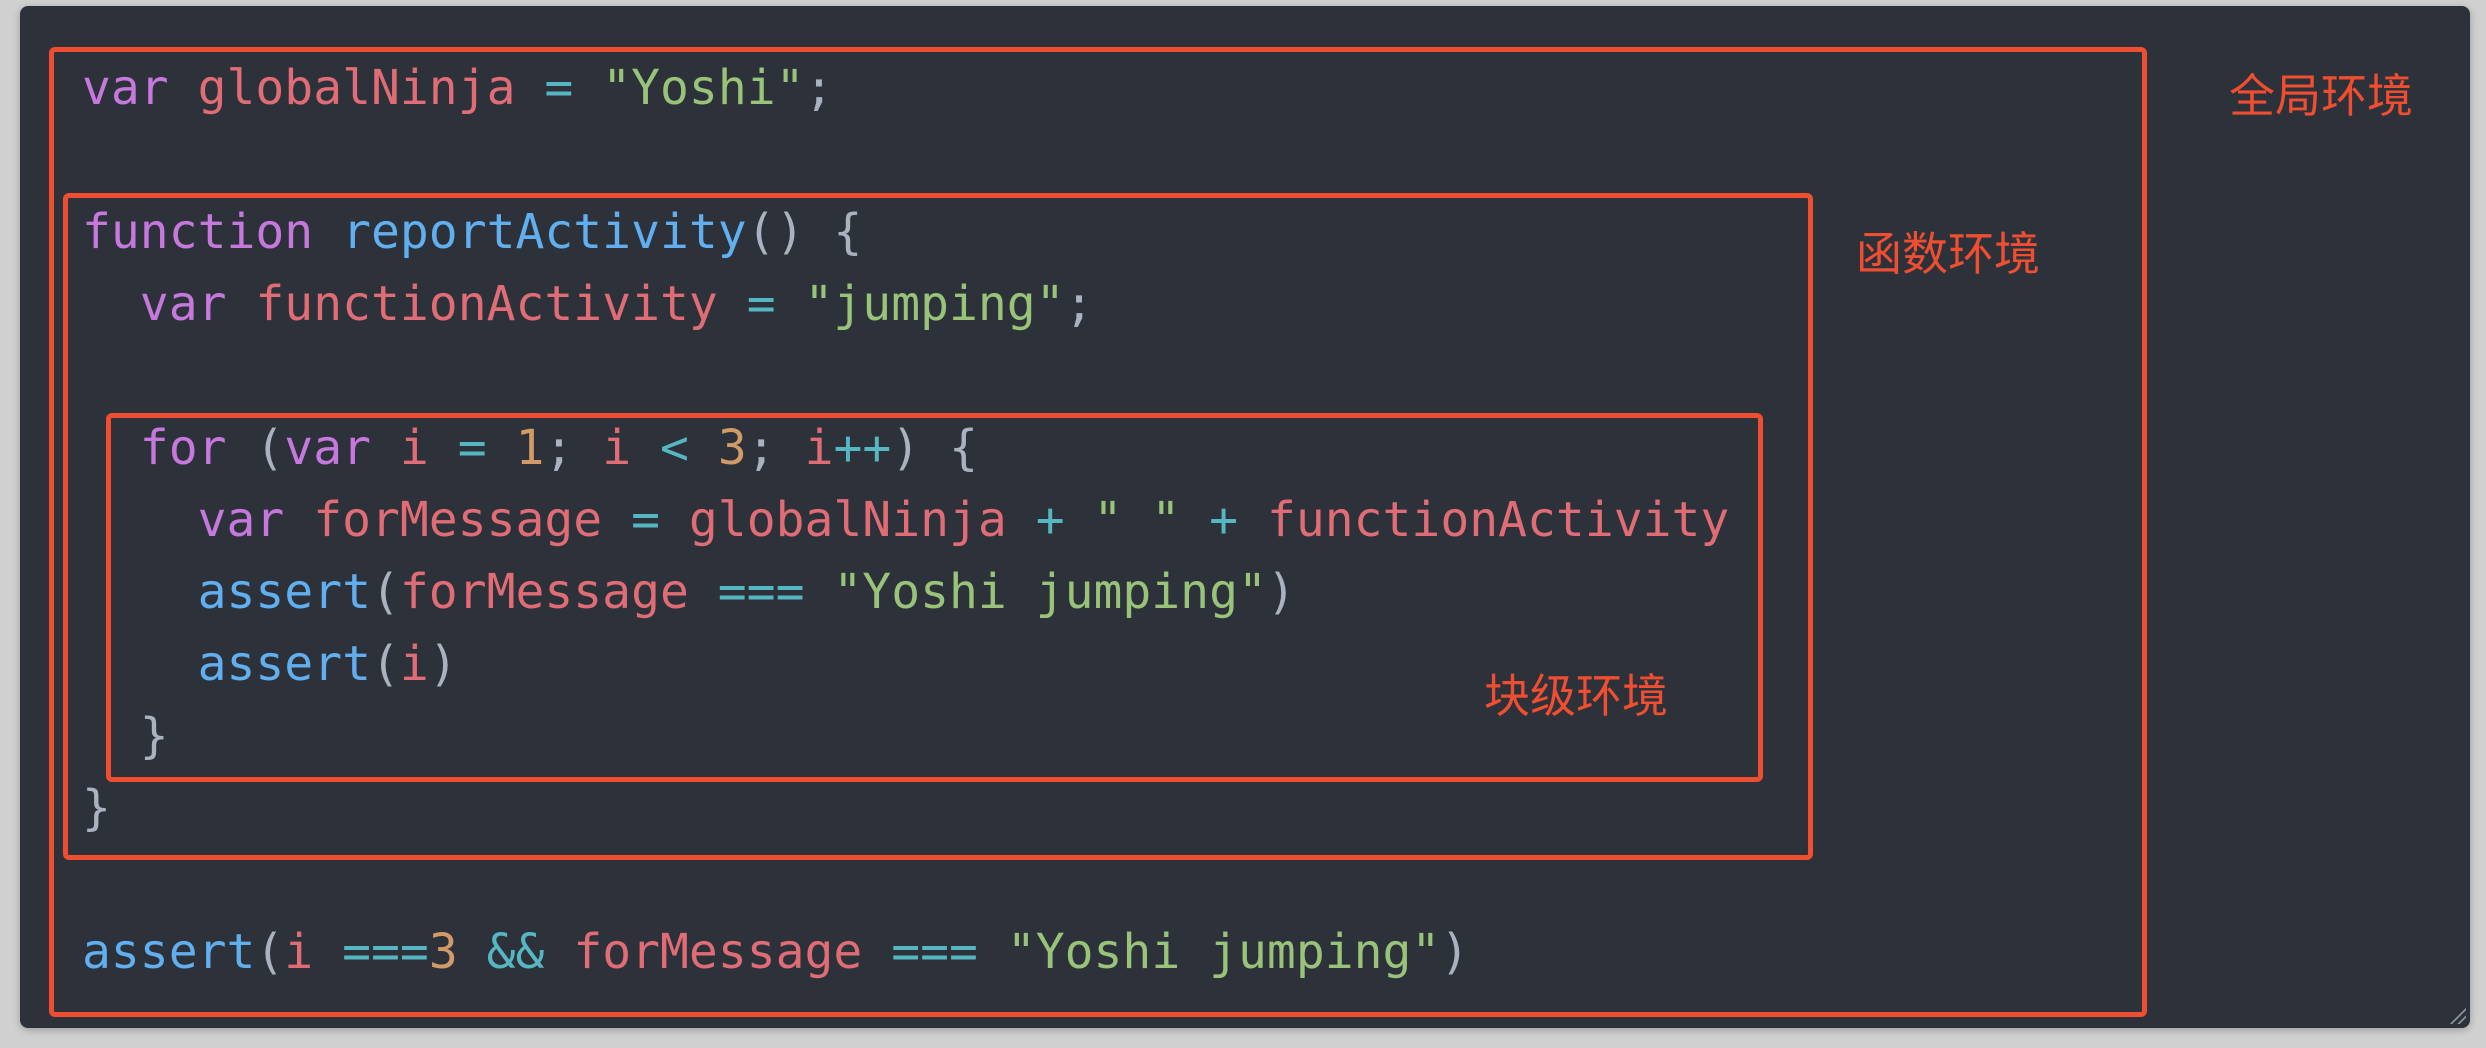  I want to click on block-scope-label: 块级环境, so click(1576, 696).